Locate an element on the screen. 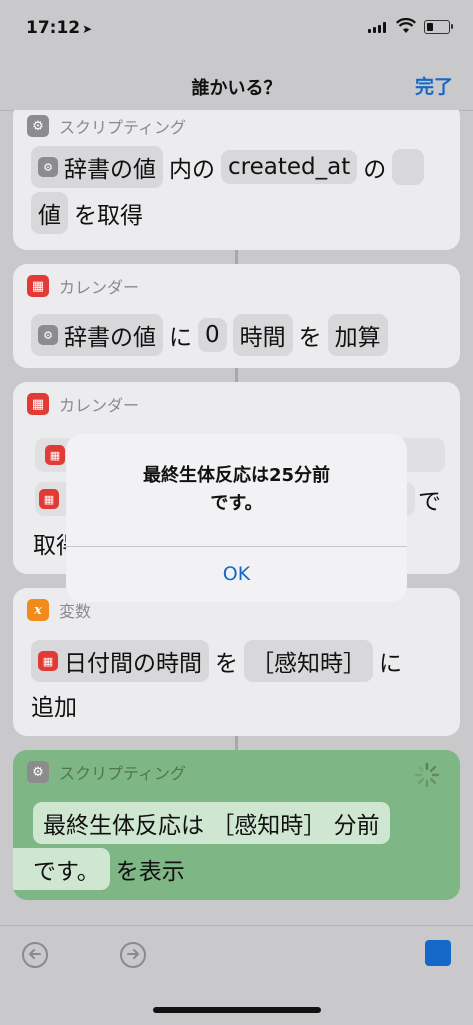 The image size is (473, 1025). parameter-pill: 最終生体反応は ［感知時］ 分前 is located at coordinates (211, 823).